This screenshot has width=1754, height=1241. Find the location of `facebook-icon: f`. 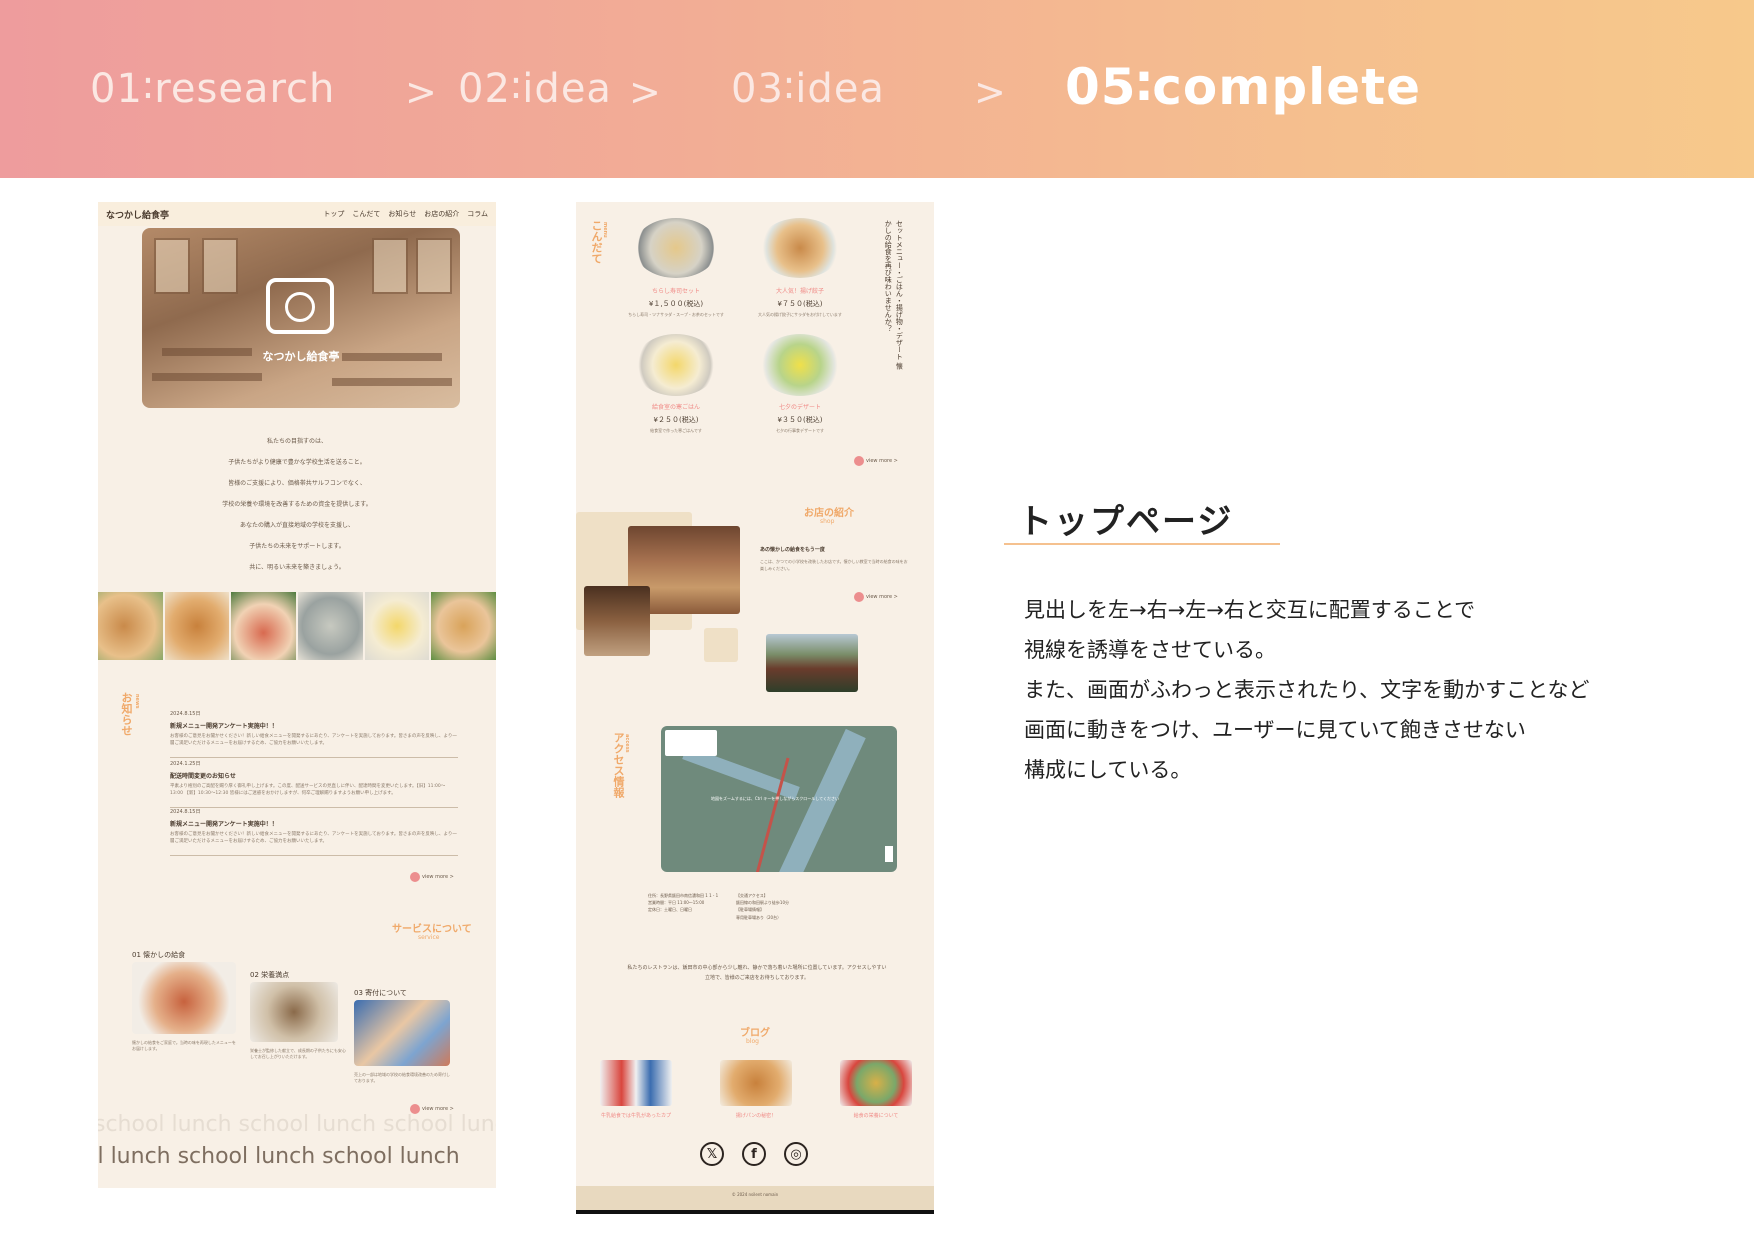

facebook-icon: f is located at coordinates (754, 1154).